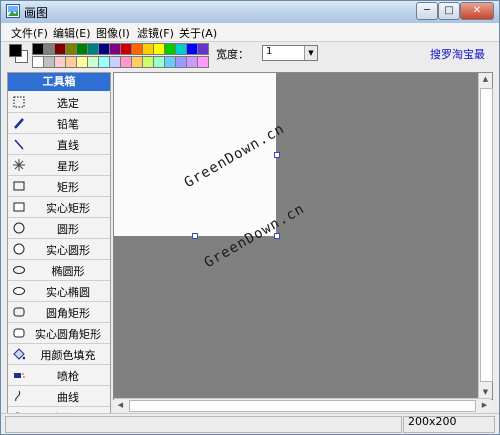 The width and height of the screenshot is (500, 435). I want to click on filled-ellipse-icon, so click(19, 291).